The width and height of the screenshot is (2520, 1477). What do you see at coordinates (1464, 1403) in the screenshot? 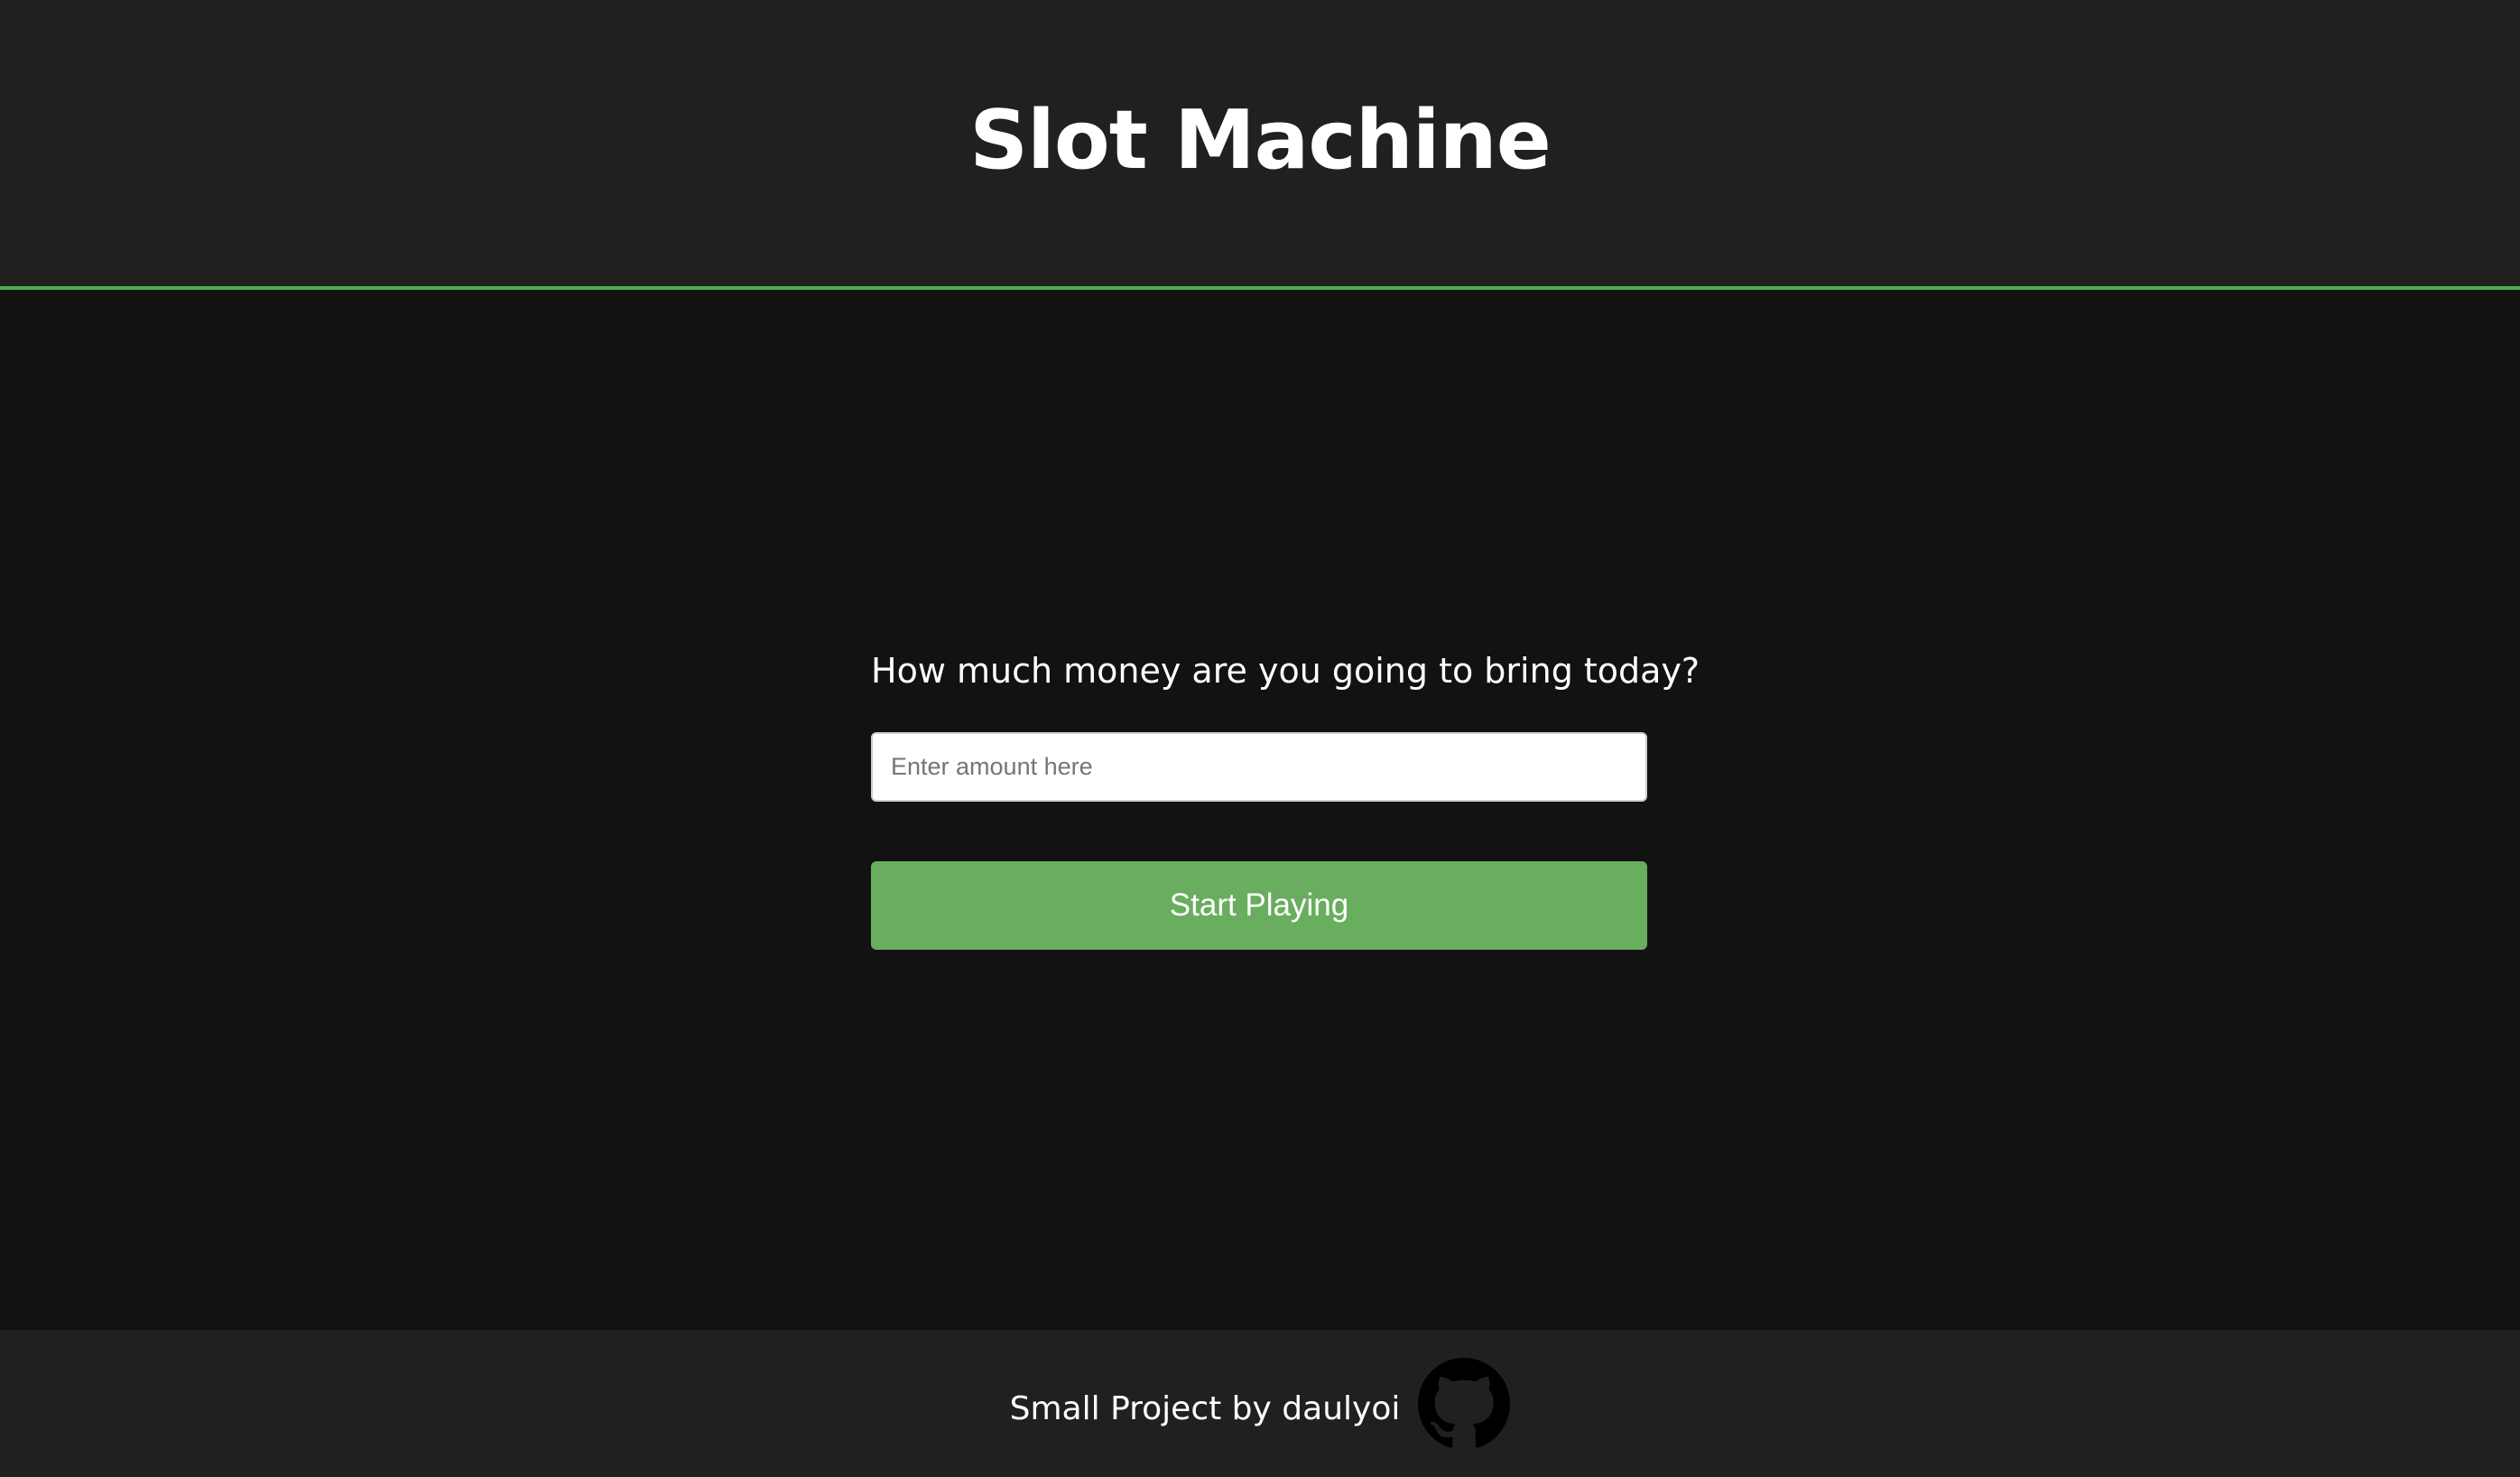
I see `github-icon` at bounding box center [1464, 1403].